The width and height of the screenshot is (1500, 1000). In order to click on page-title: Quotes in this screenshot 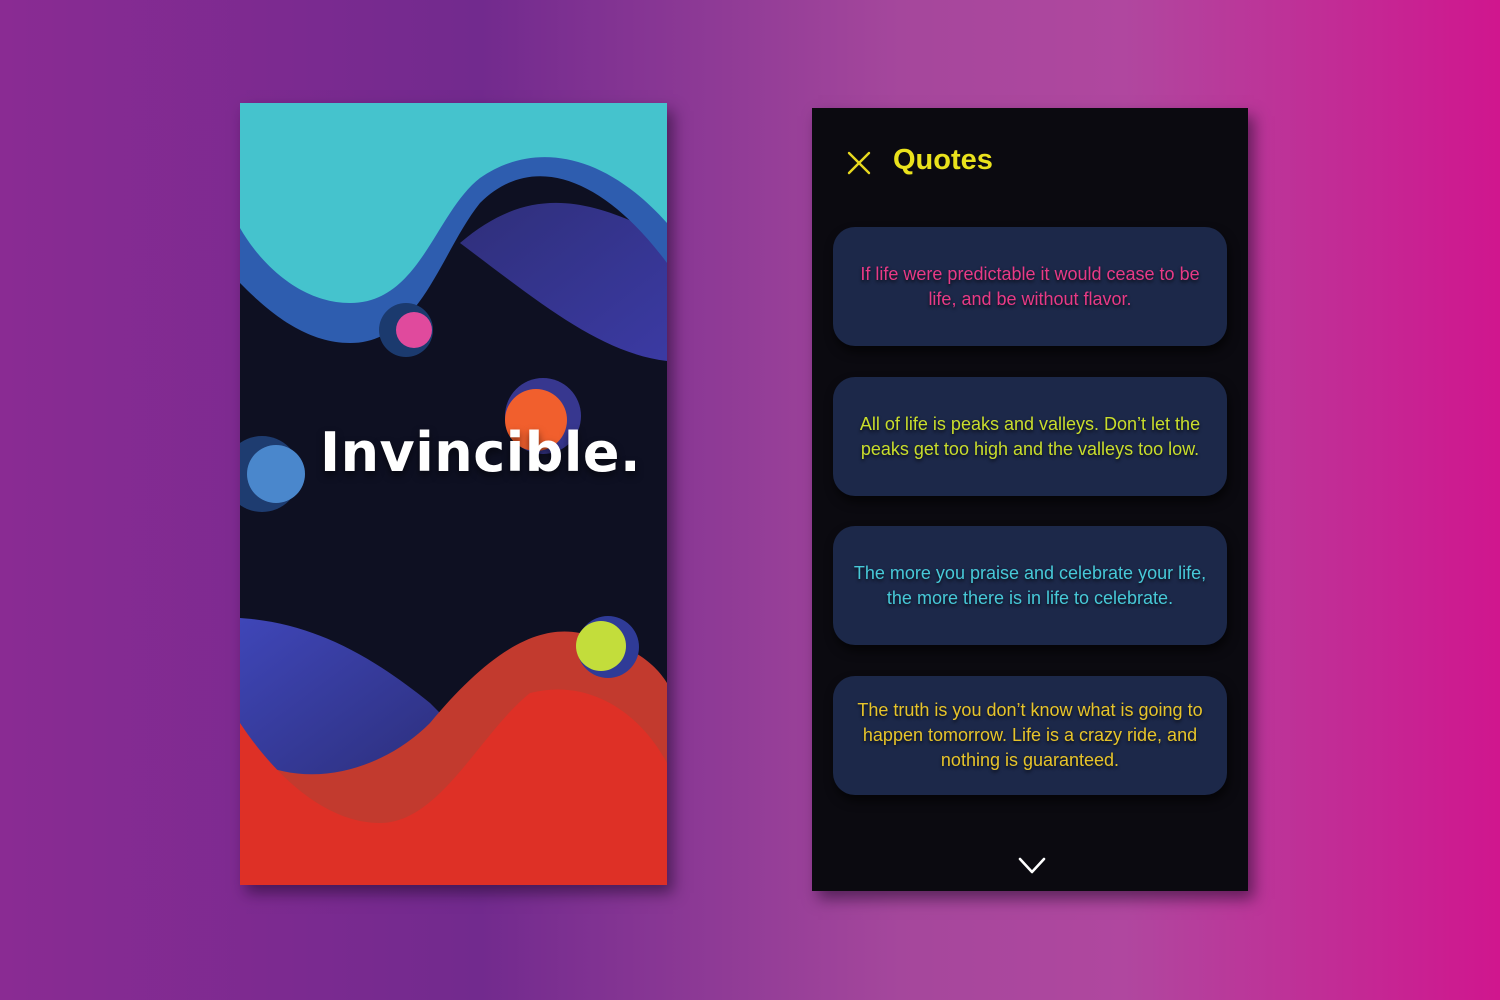, I will do `click(943, 160)`.